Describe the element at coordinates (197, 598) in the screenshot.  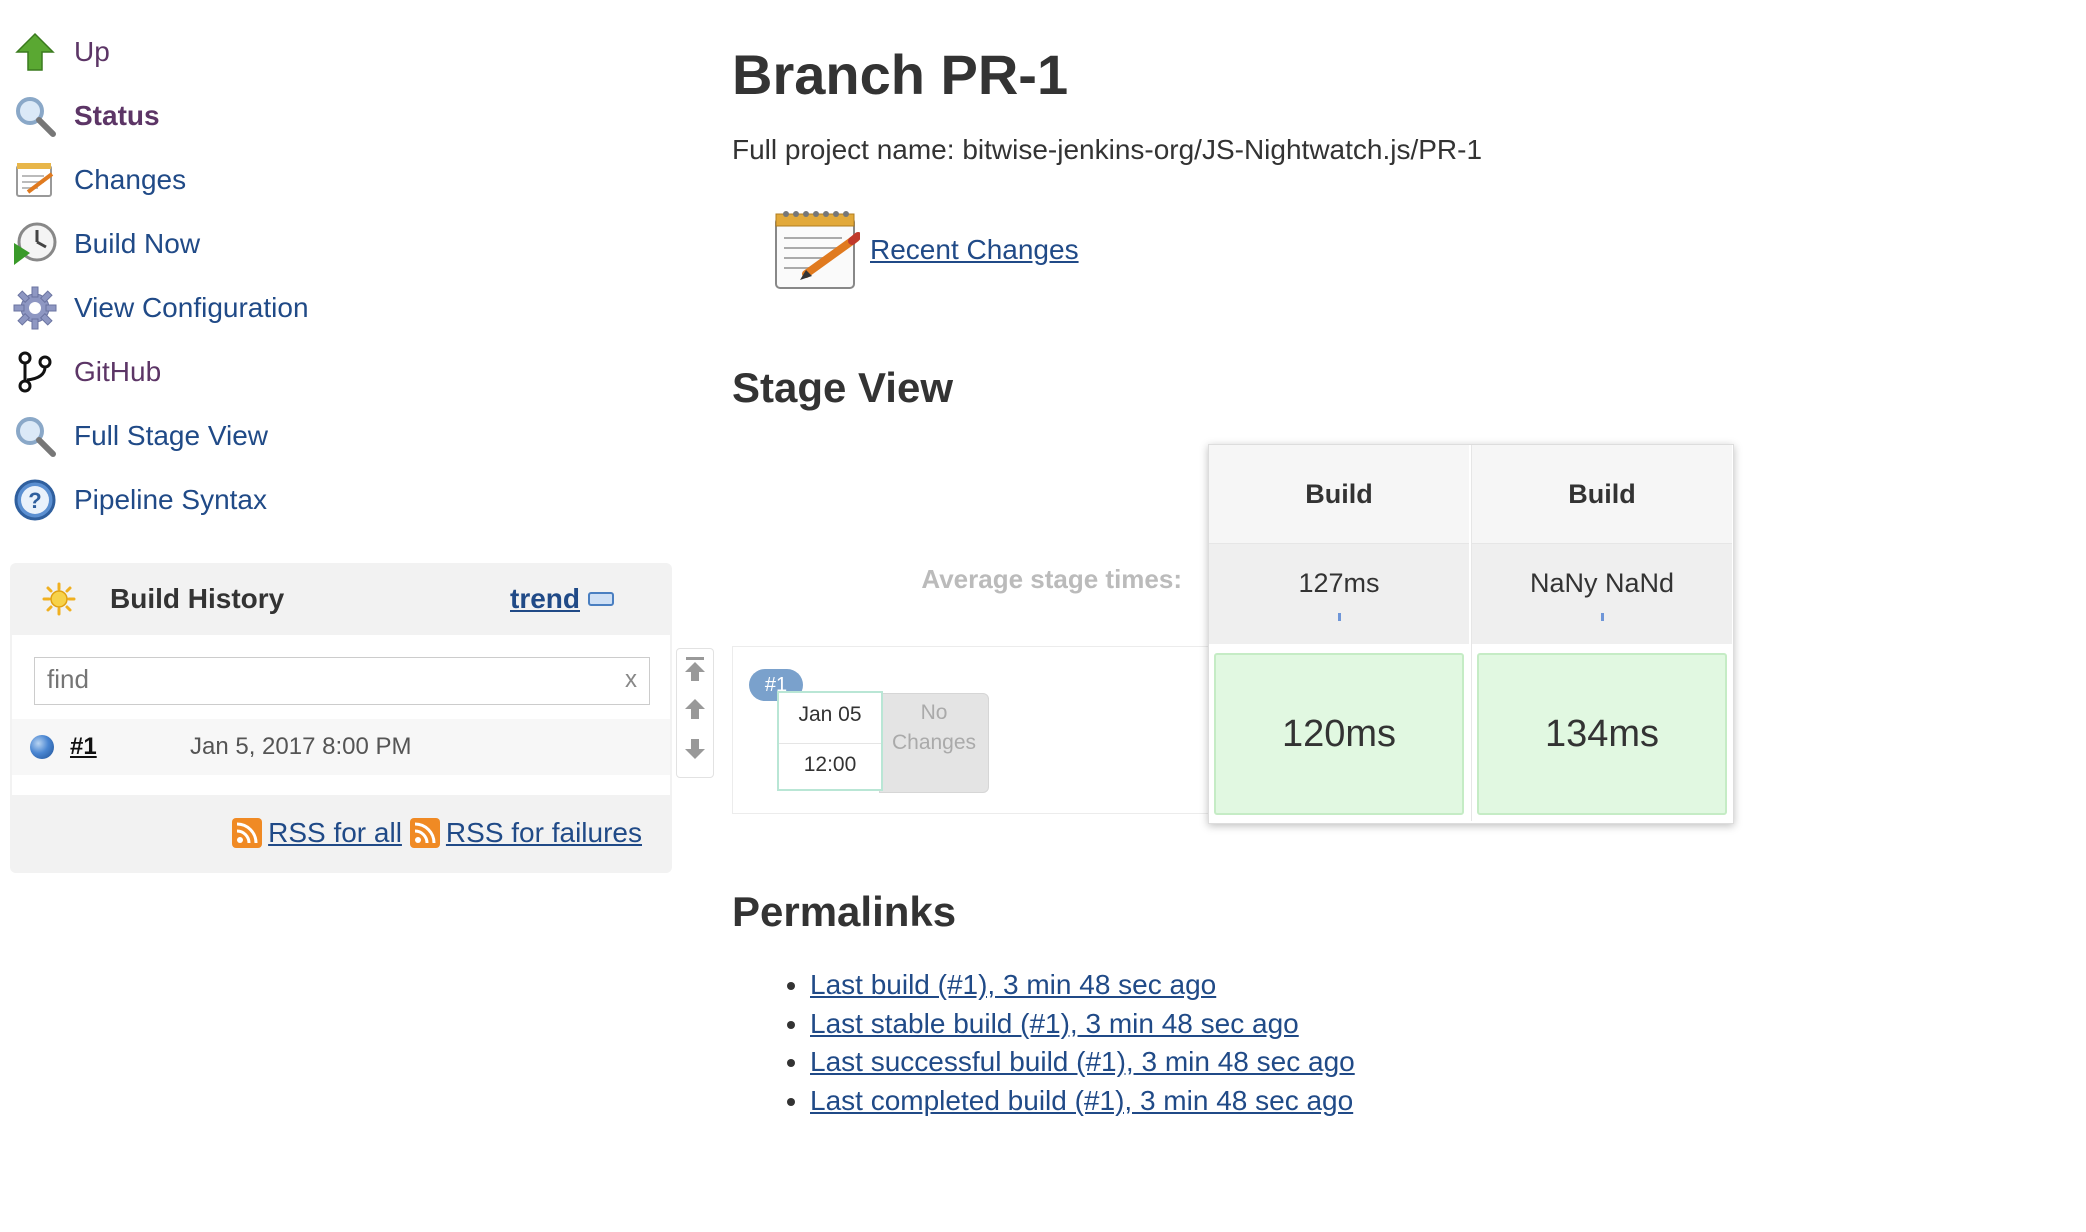
I see `build-history-title: Build History` at that location.